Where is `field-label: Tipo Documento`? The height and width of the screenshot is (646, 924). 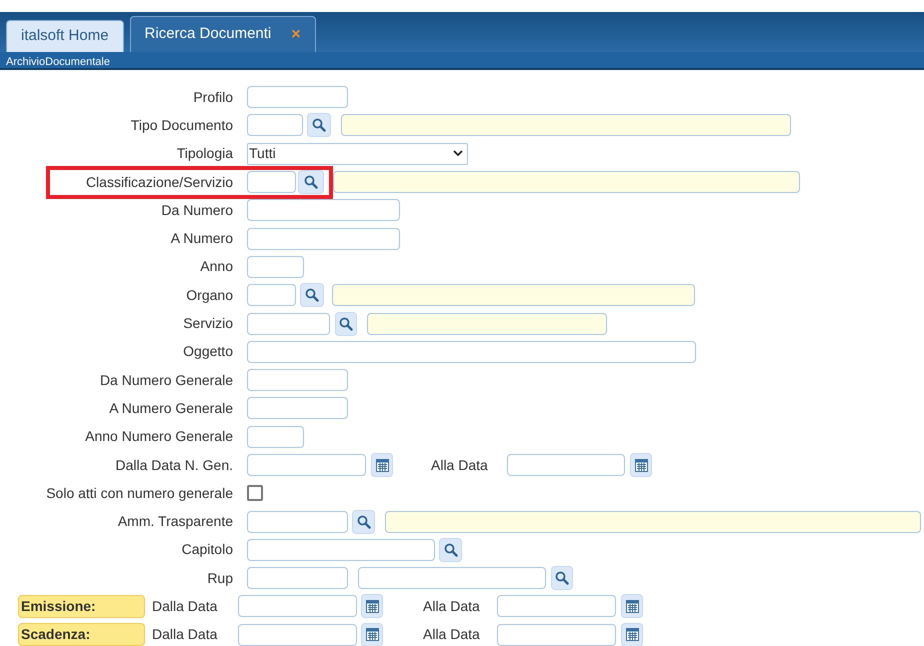
field-label: Tipo Documento is located at coordinates (181, 125).